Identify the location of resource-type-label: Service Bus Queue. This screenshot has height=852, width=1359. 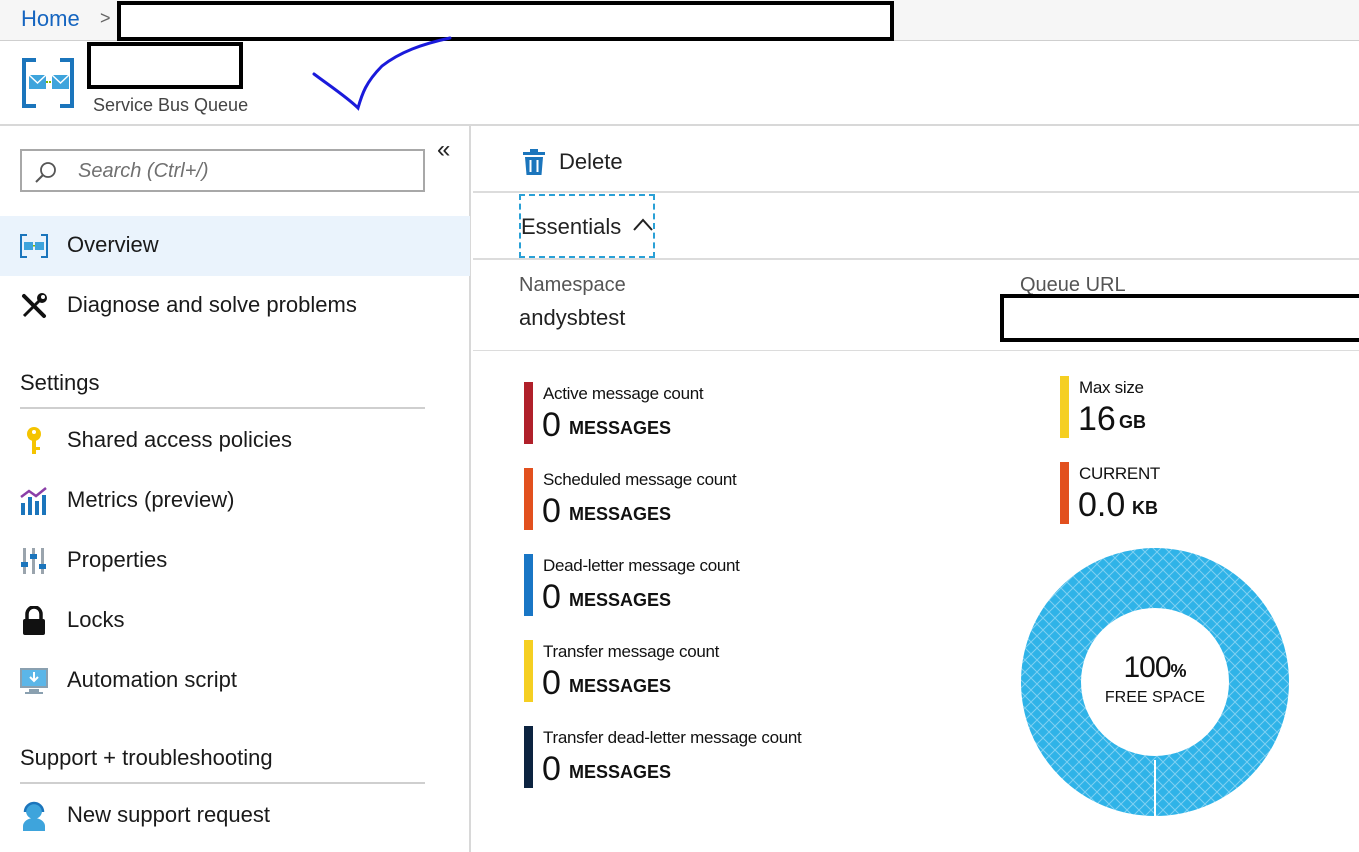
(171, 105).